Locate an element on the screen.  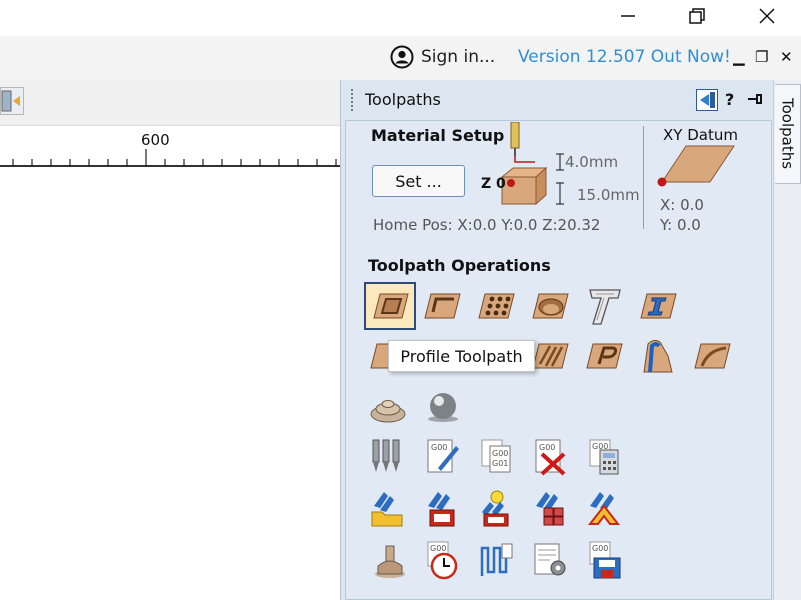
profile-toolpath-icon is located at coordinates (391, 306).